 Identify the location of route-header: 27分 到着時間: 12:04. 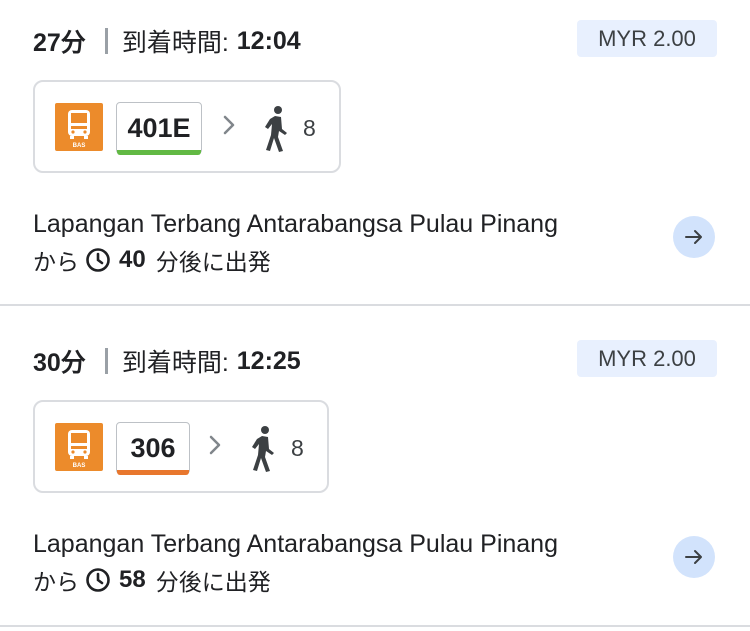
(167, 41).